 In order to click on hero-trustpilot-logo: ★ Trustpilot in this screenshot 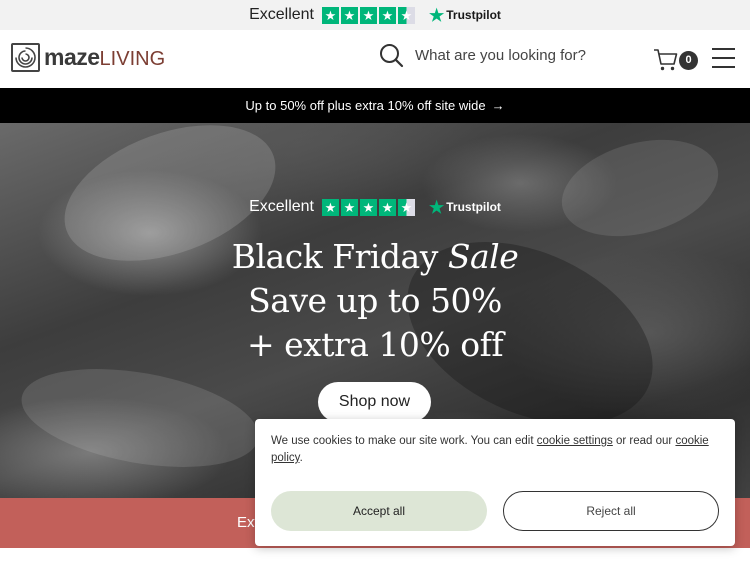, I will do `click(465, 207)`.